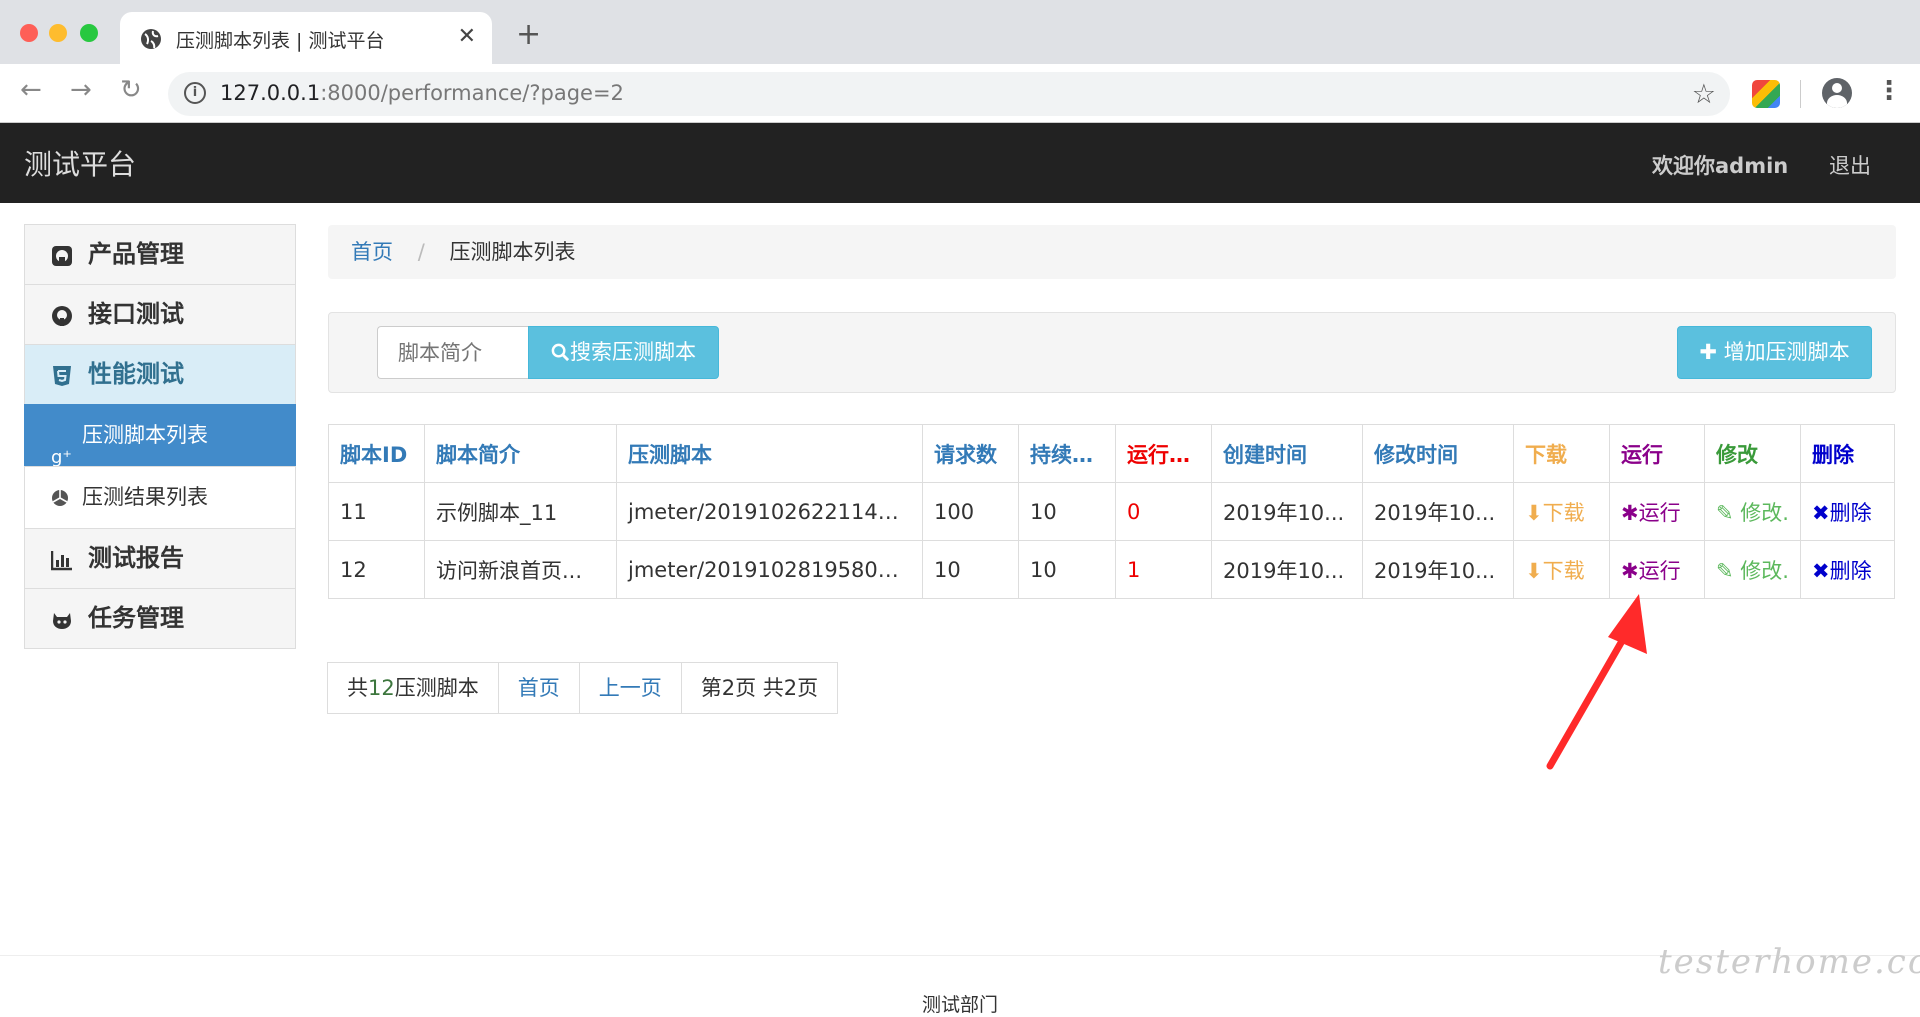  I want to click on add-script-label: 增加压测脚本, so click(1786, 352).